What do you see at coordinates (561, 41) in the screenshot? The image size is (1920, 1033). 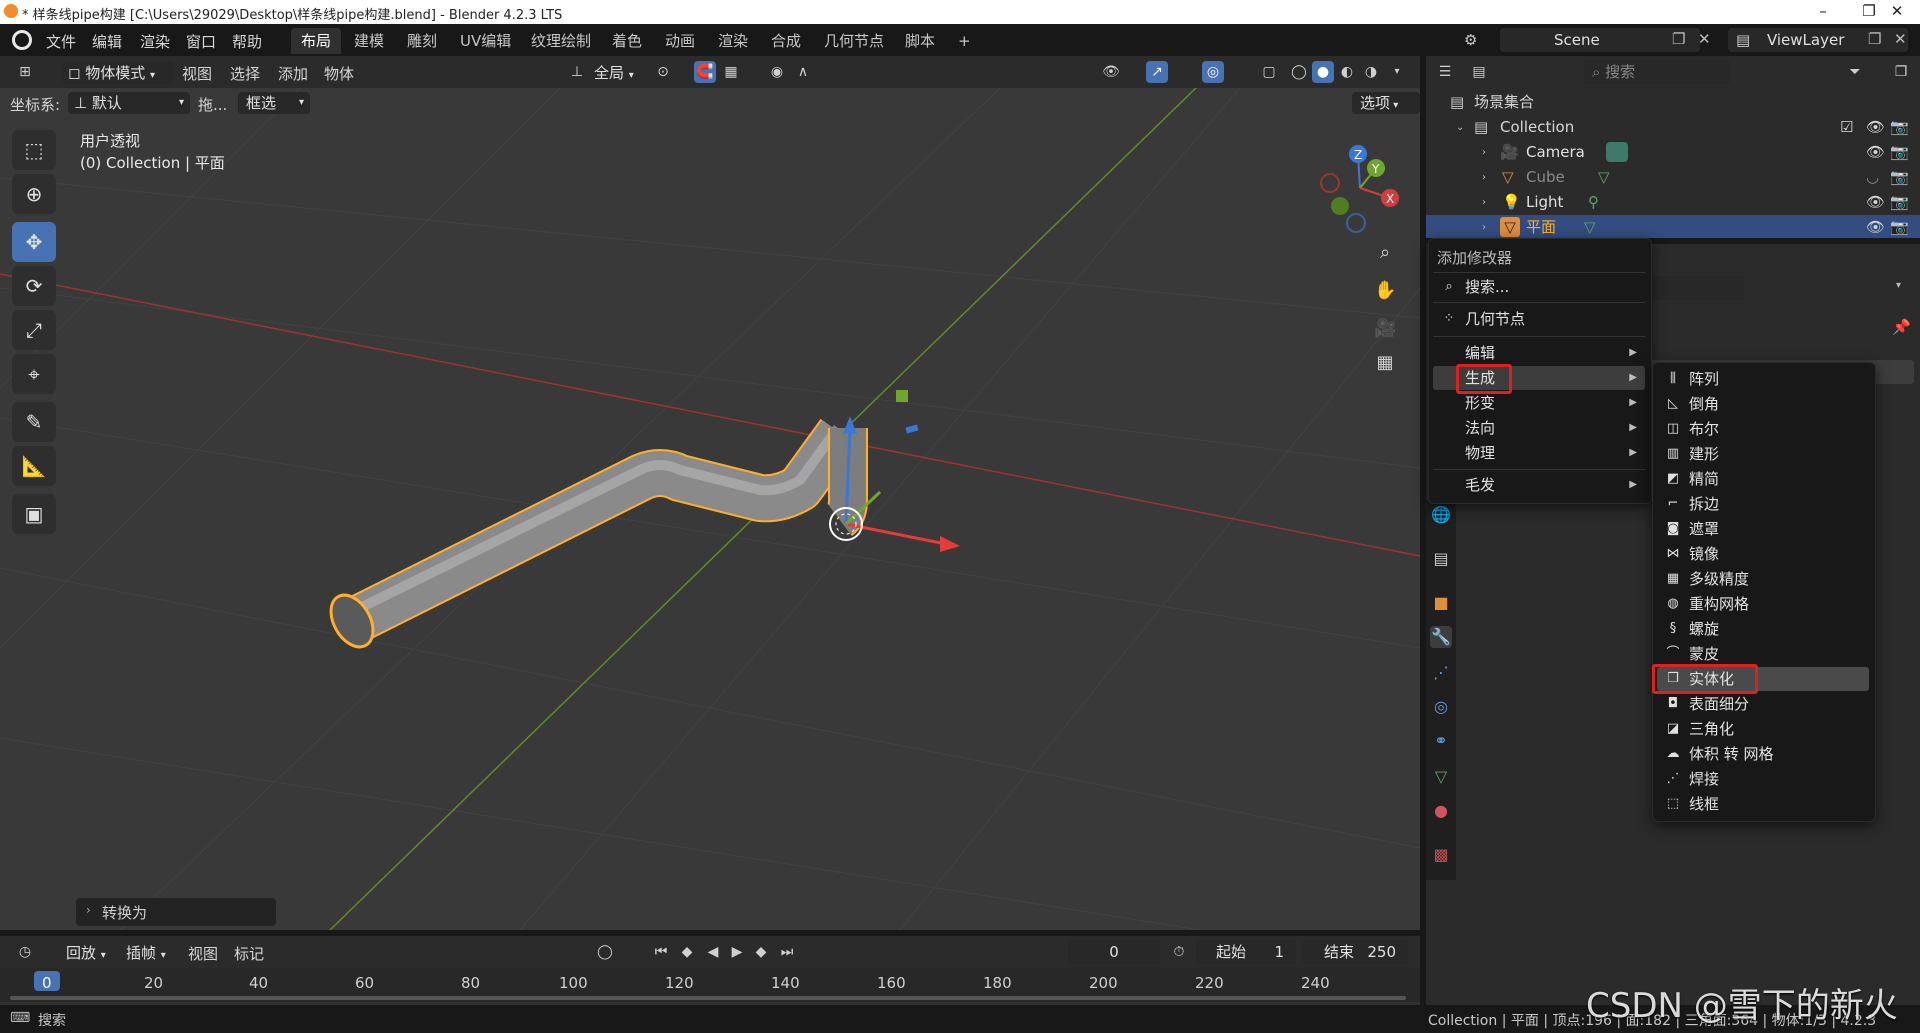 I see `tab-texture-paint: 纹理绘制` at bounding box center [561, 41].